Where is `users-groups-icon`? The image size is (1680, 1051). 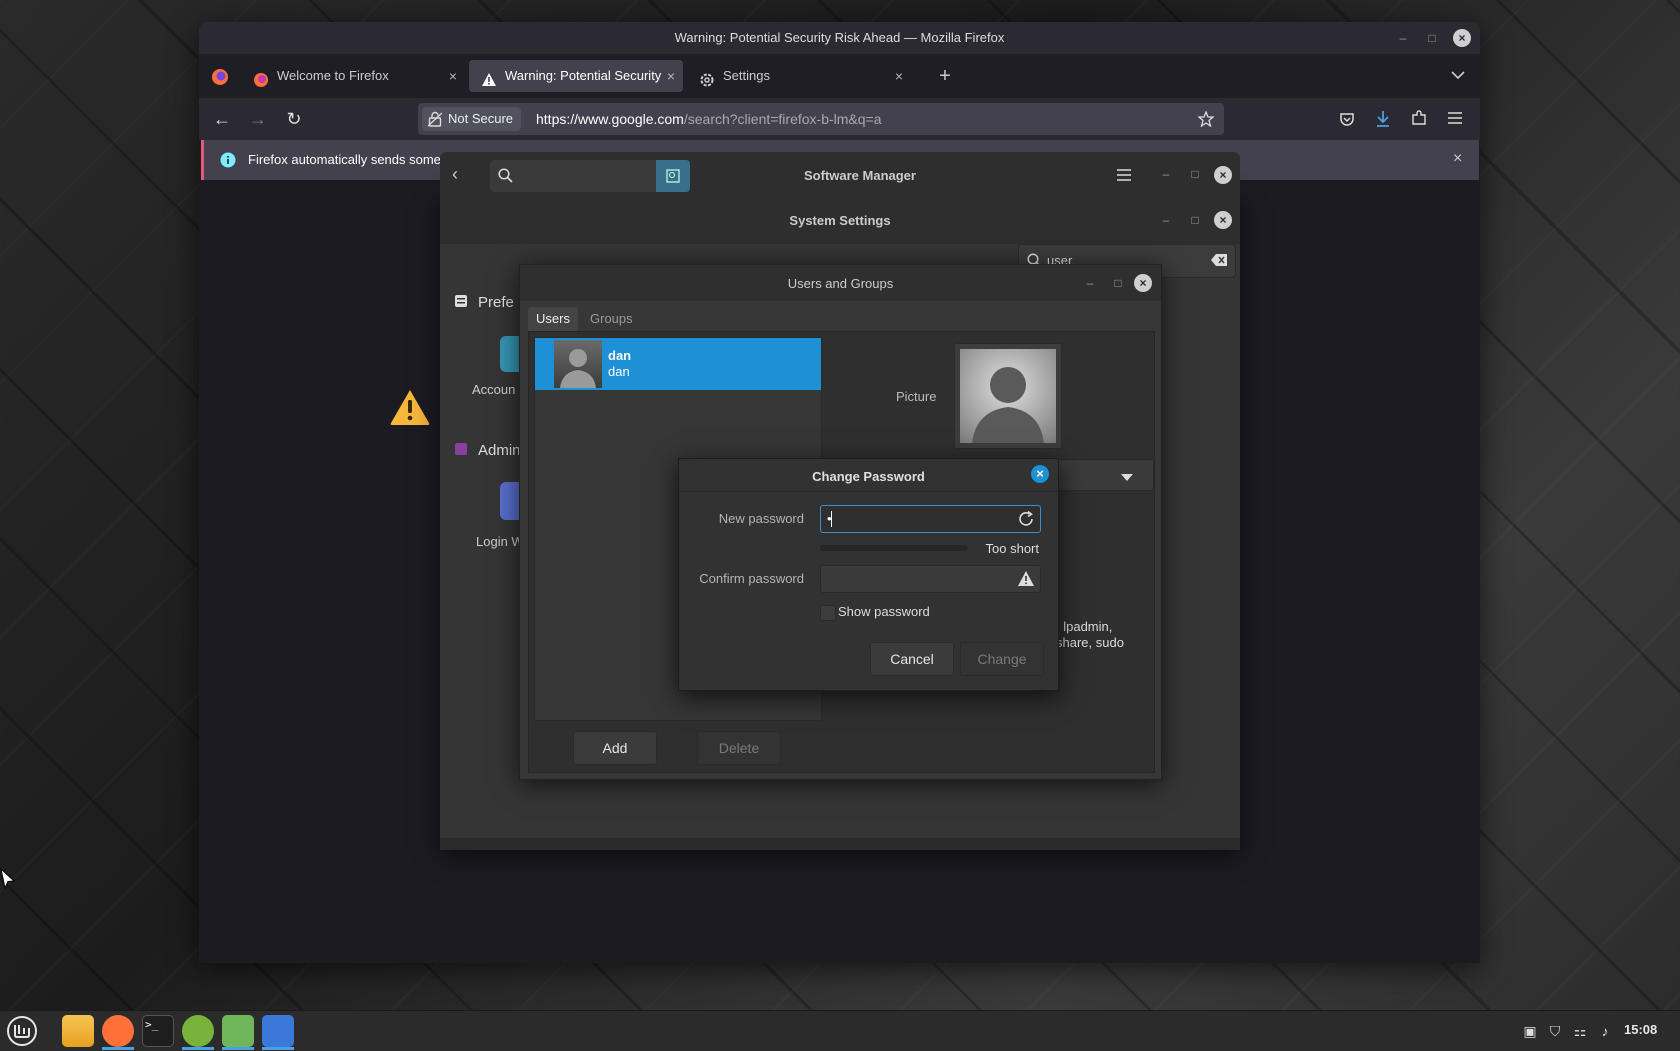
users-groups-icon is located at coordinates (278, 1031).